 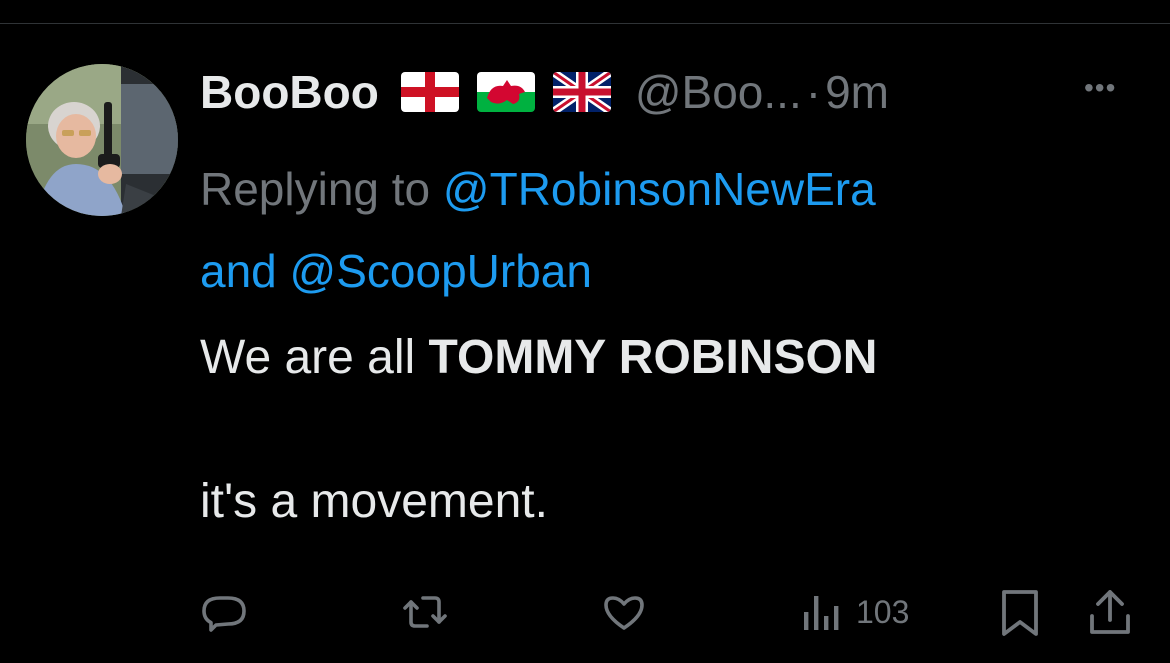 What do you see at coordinates (102, 140) in the screenshot?
I see `avatar` at bounding box center [102, 140].